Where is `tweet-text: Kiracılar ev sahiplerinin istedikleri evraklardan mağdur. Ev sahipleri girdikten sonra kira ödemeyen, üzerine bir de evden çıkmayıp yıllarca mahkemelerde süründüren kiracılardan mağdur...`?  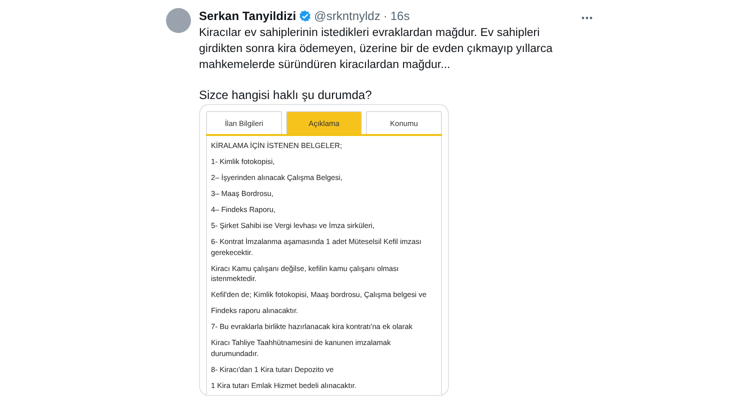
tweet-text: Kiracılar ev sahiplerinin istedikleri evraklardan mağdur. Ev sahipleri girdikten sonra kira ödemeyen, üzerine bir de evden çıkmayıp yıllarca mahkemelerde süründüren kiracılardan mağdur... is located at coordinates (375, 49).